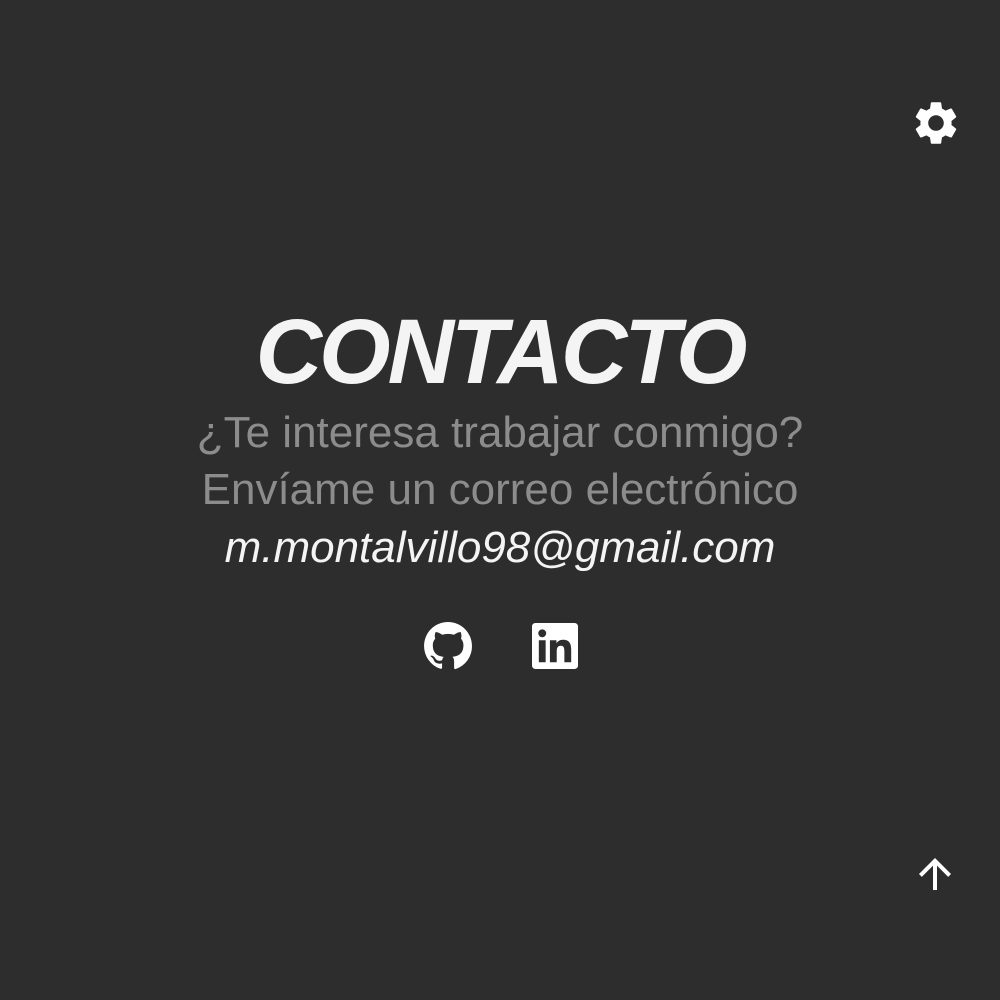 The height and width of the screenshot is (1000, 1000). What do you see at coordinates (500, 547) in the screenshot?
I see `email-link: m.montalvillo98@gmail.com` at bounding box center [500, 547].